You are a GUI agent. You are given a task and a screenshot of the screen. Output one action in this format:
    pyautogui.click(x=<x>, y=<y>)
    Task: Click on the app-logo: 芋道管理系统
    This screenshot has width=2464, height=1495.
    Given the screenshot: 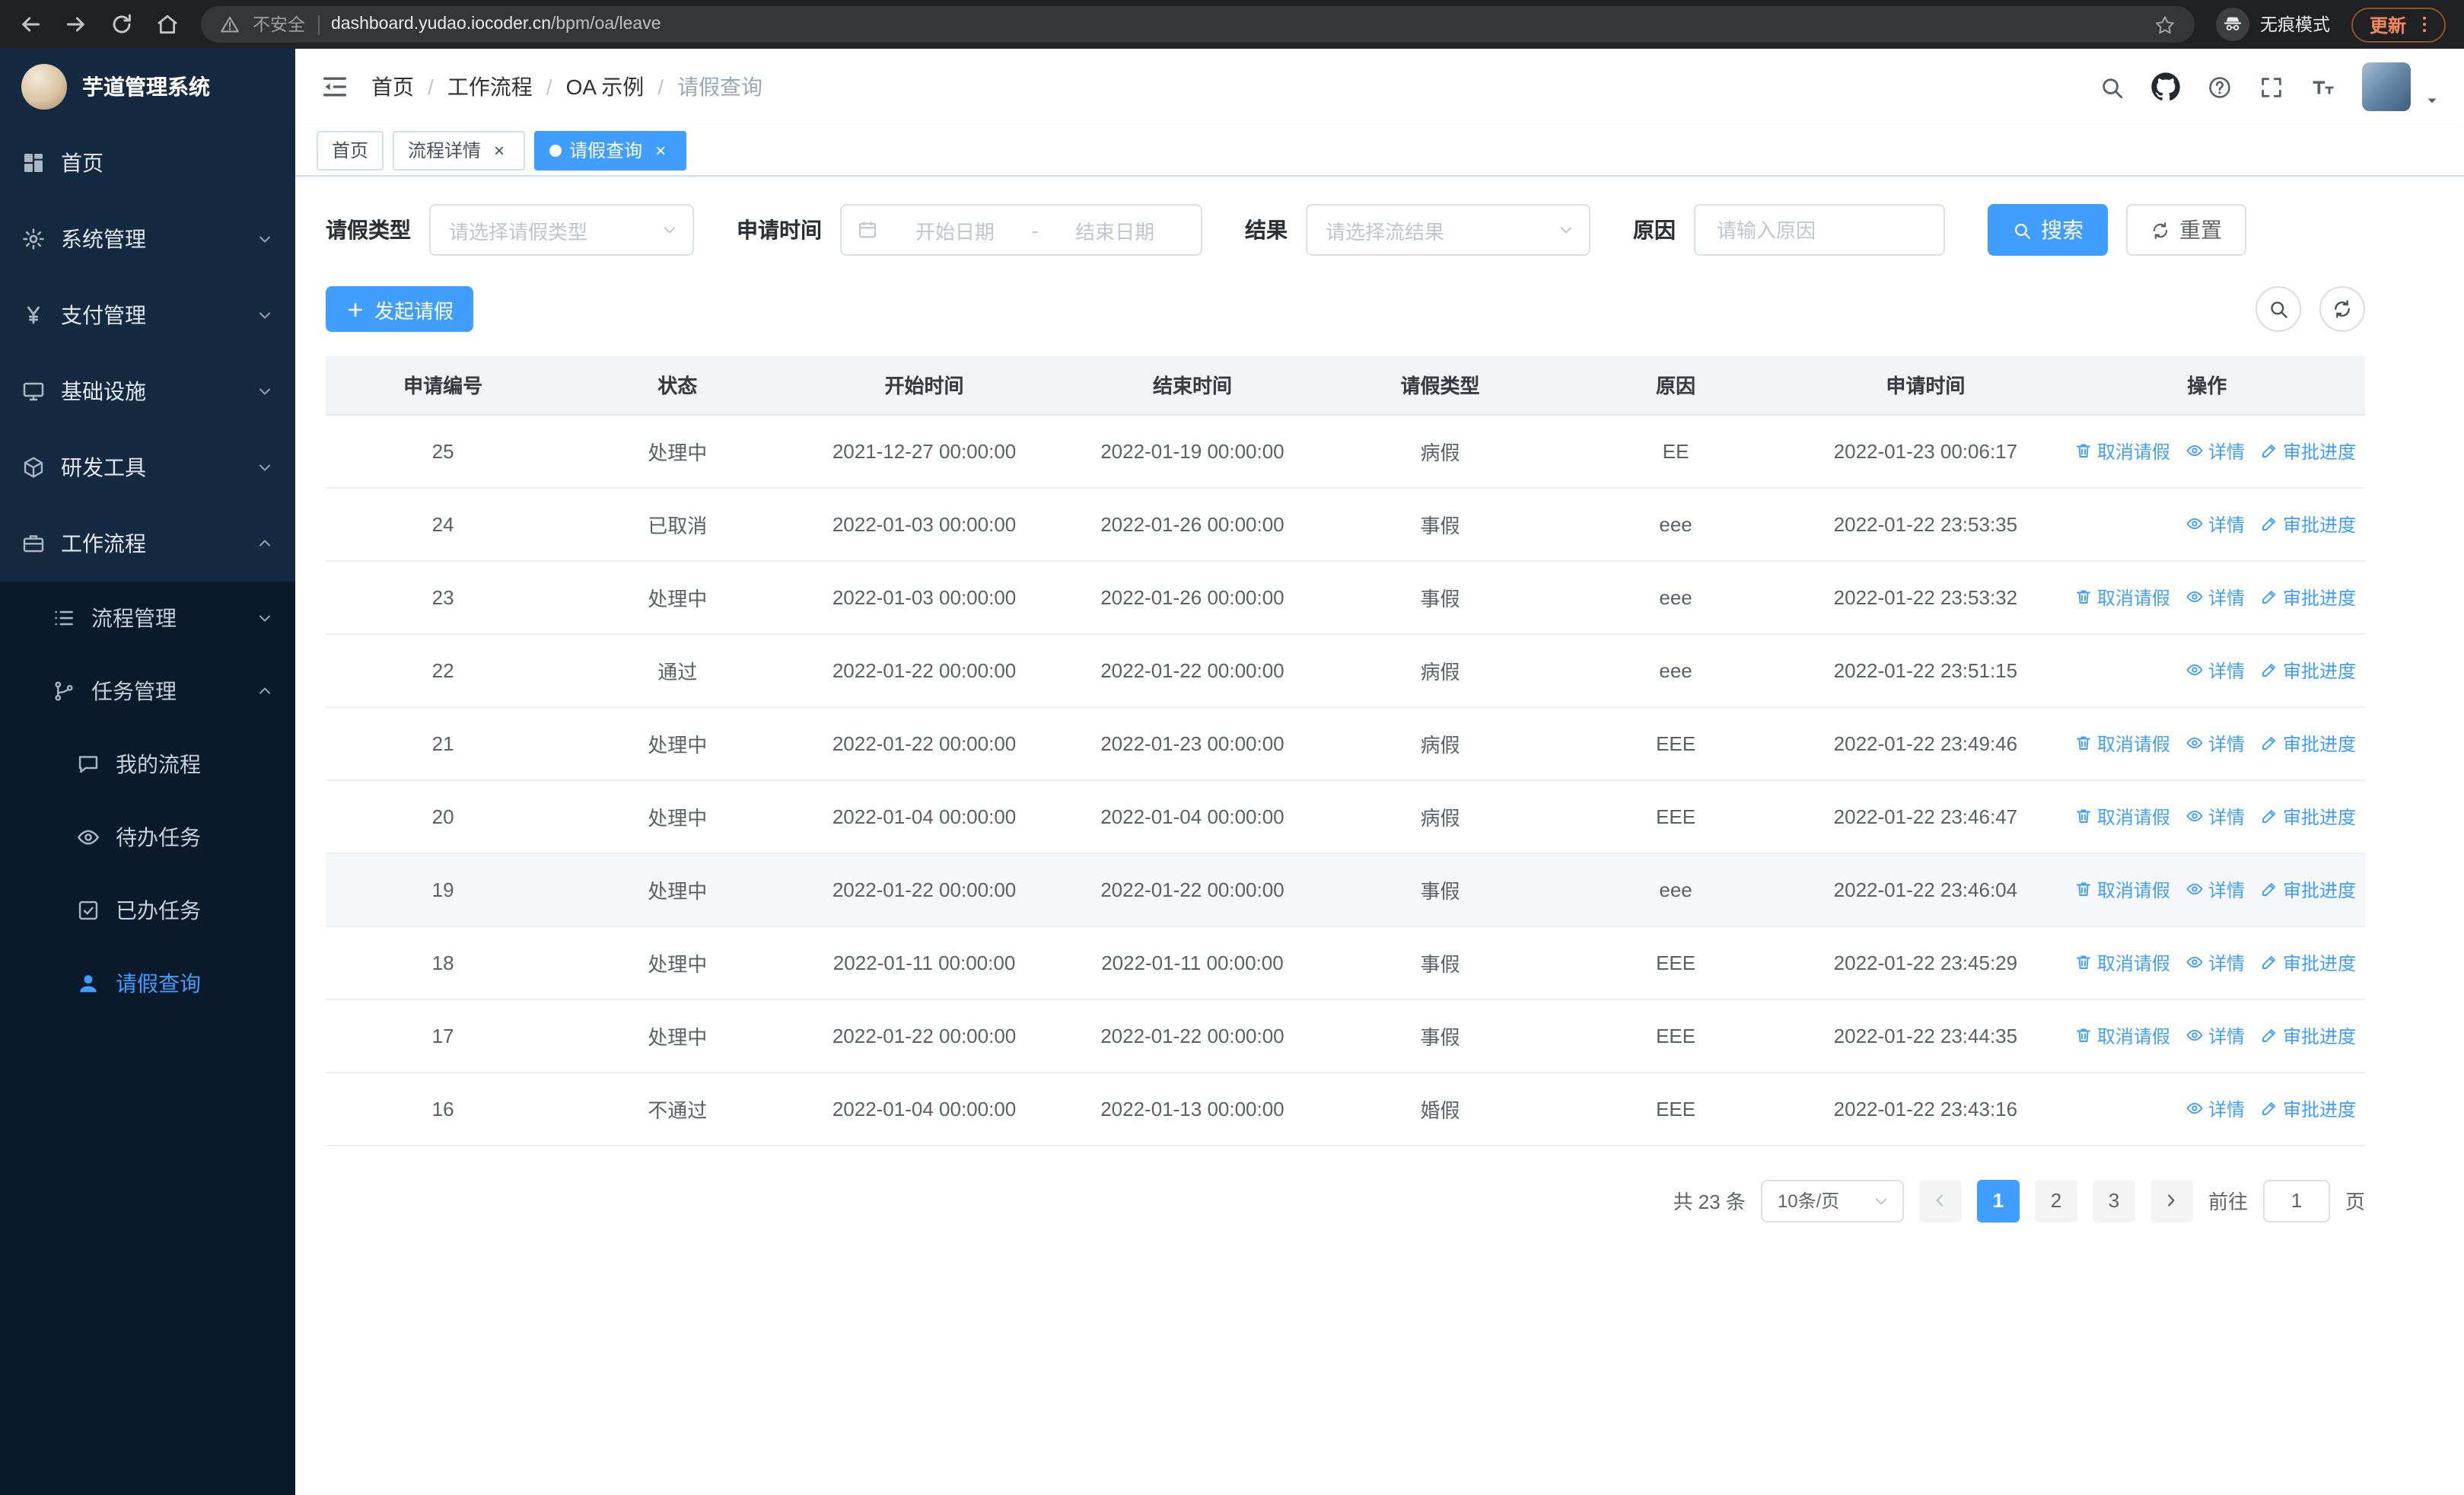 What is the action you would take?
    pyautogui.click(x=147, y=87)
    